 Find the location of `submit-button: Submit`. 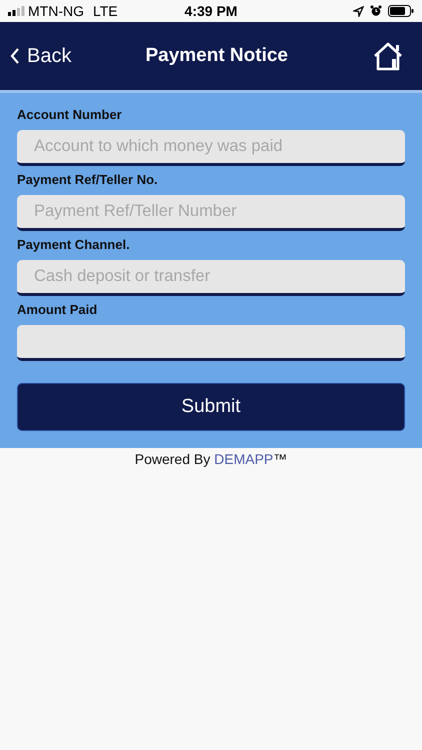

submit-button: Submit is located at coordinates (211, 407).